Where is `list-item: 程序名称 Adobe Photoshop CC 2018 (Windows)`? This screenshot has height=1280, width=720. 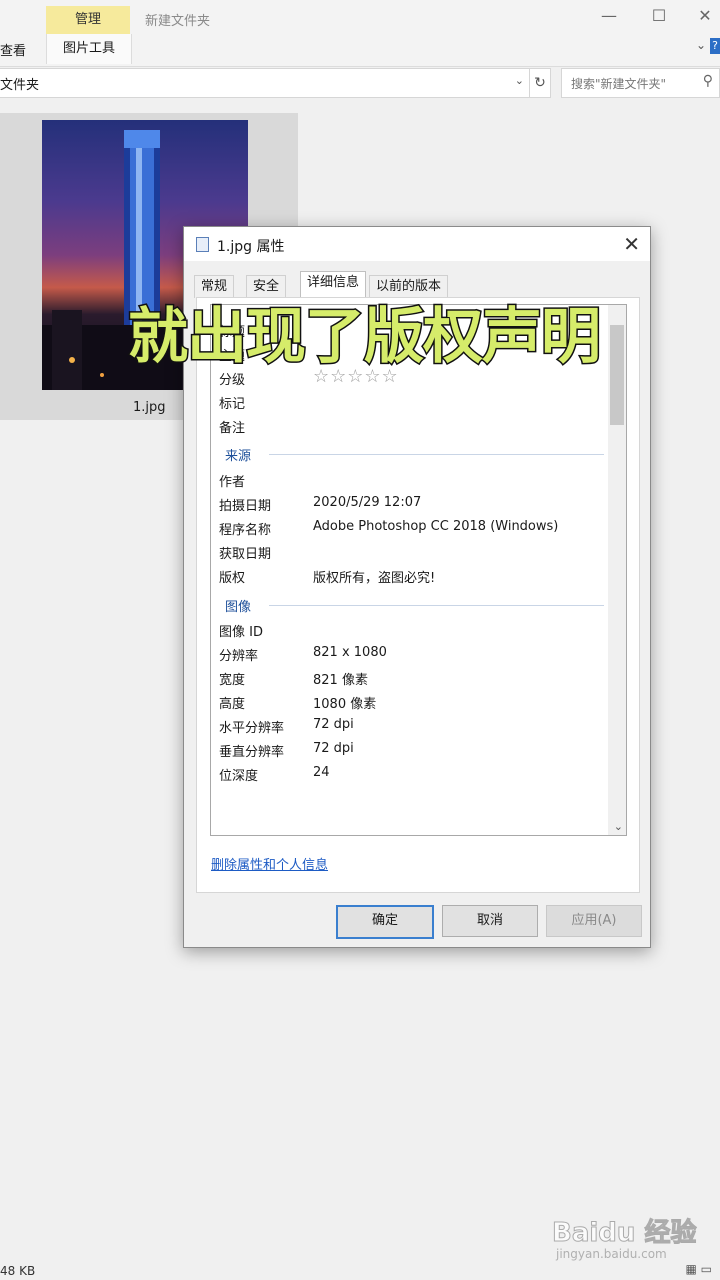
list-item: 程序名称 Adobe Photoshop CC 2018 (Windows) is located at coordinates (414, 528).